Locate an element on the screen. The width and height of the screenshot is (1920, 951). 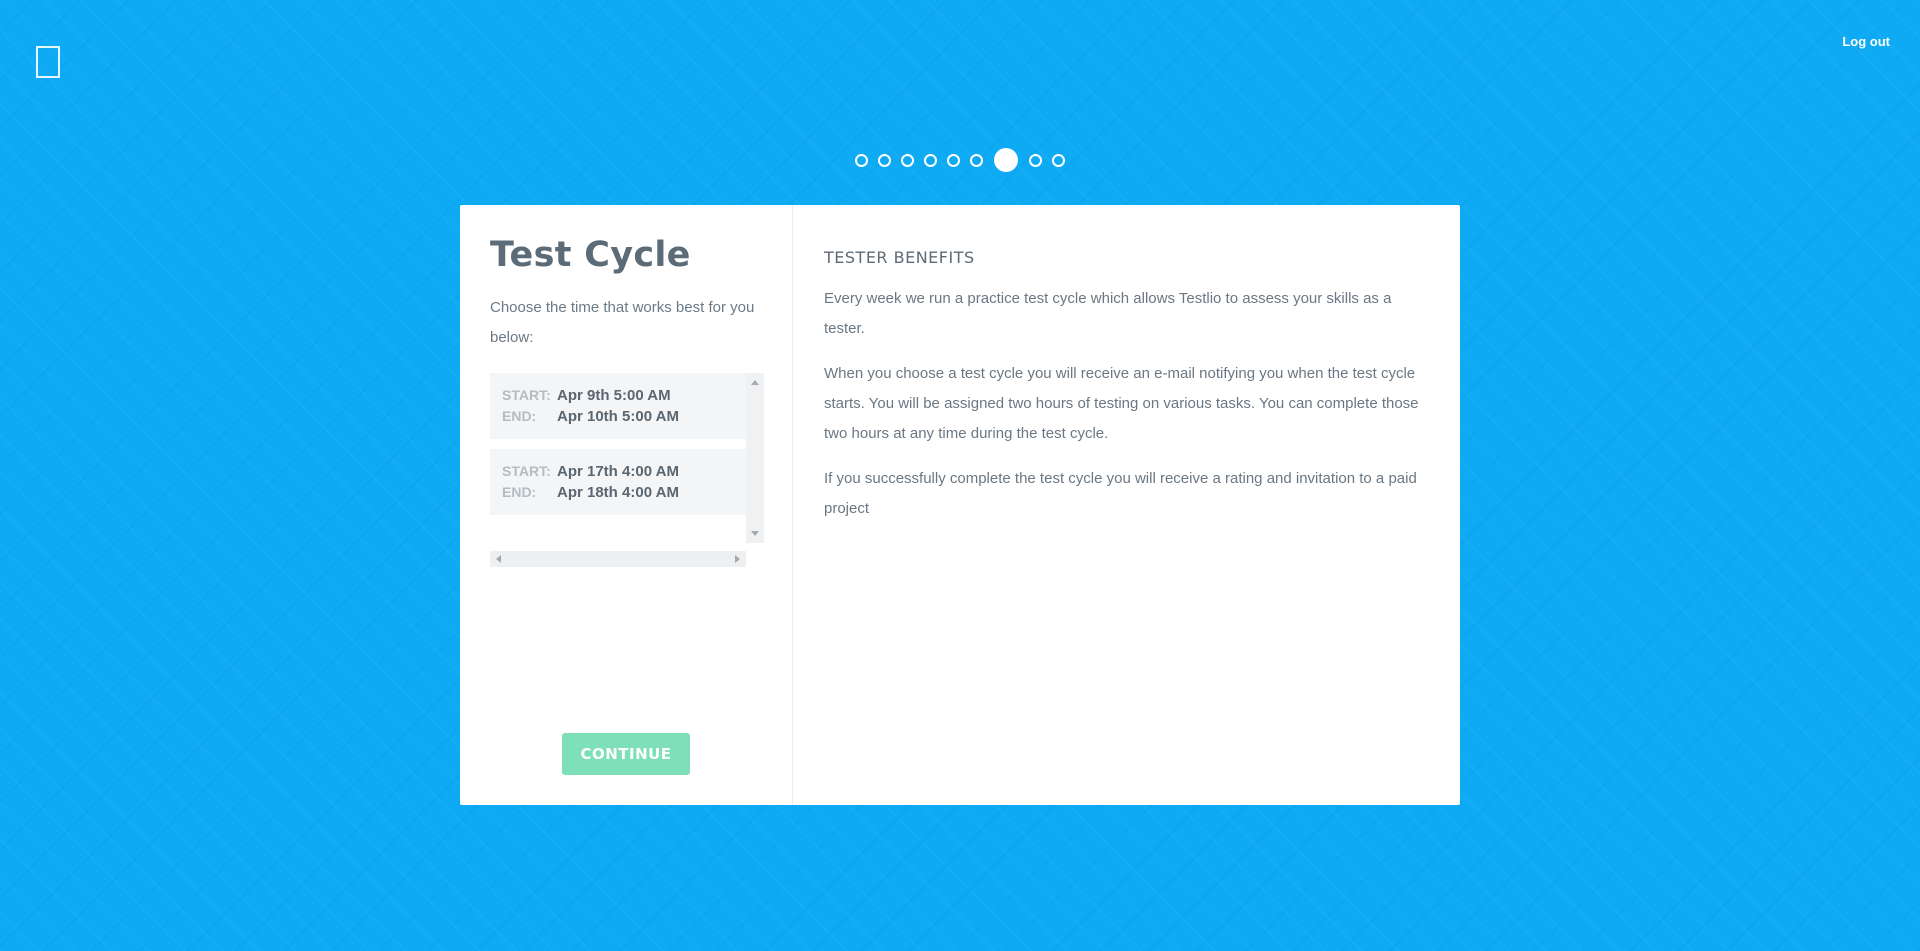
scroll-down-icon is located at coordinates (755, 533).